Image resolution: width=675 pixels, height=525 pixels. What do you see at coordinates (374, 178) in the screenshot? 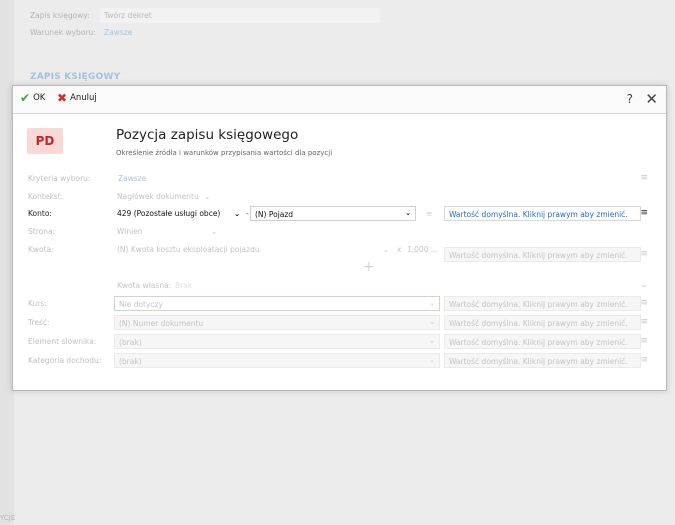
I see `kryteria-link: Zawsze` at bounding box center [374, 178].